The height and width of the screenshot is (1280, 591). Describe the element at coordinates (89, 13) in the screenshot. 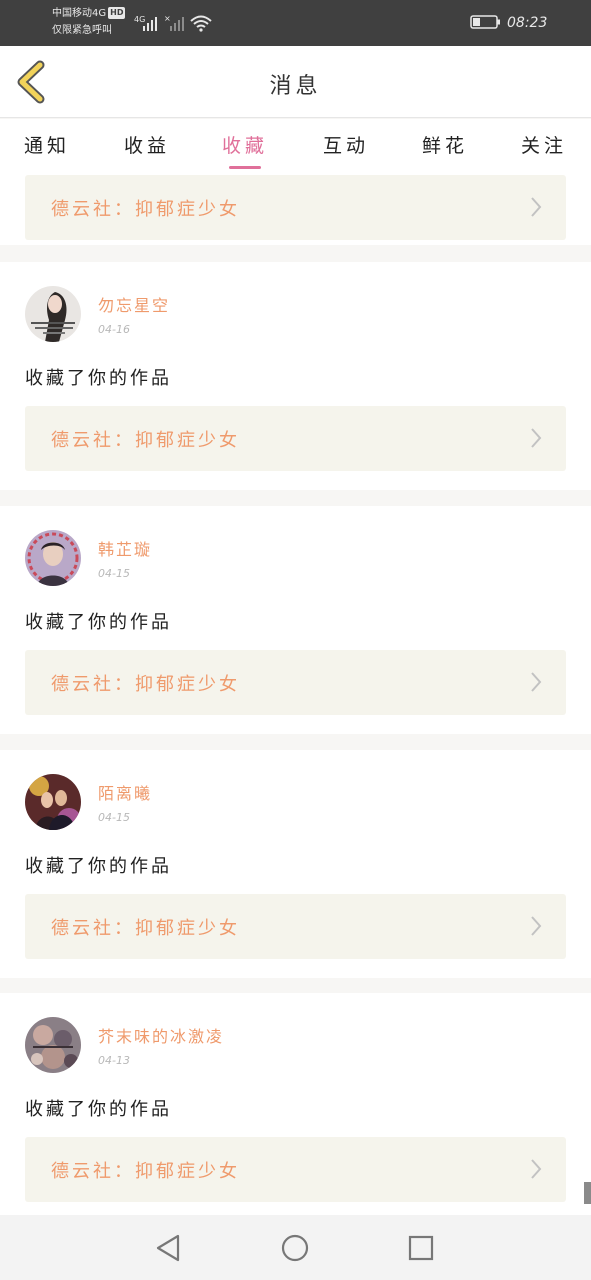

I see `carrier-label: 中国移动4G HD` at that location.